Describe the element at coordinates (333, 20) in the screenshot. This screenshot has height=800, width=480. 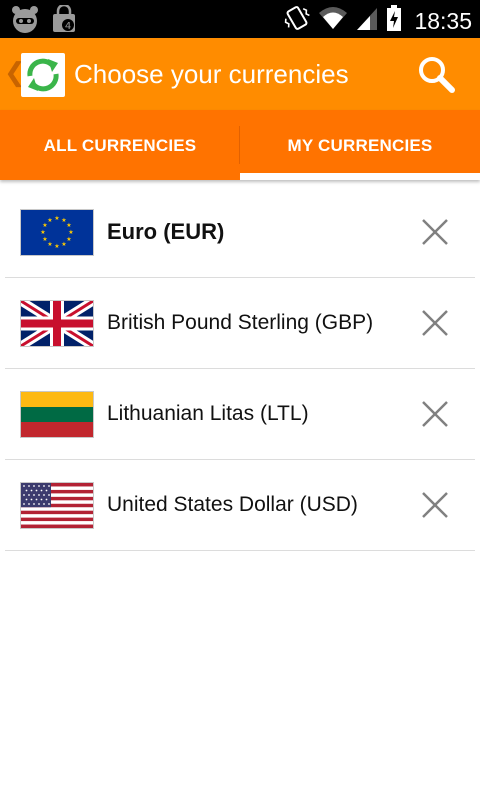
I see `wifi-icon` at that location.